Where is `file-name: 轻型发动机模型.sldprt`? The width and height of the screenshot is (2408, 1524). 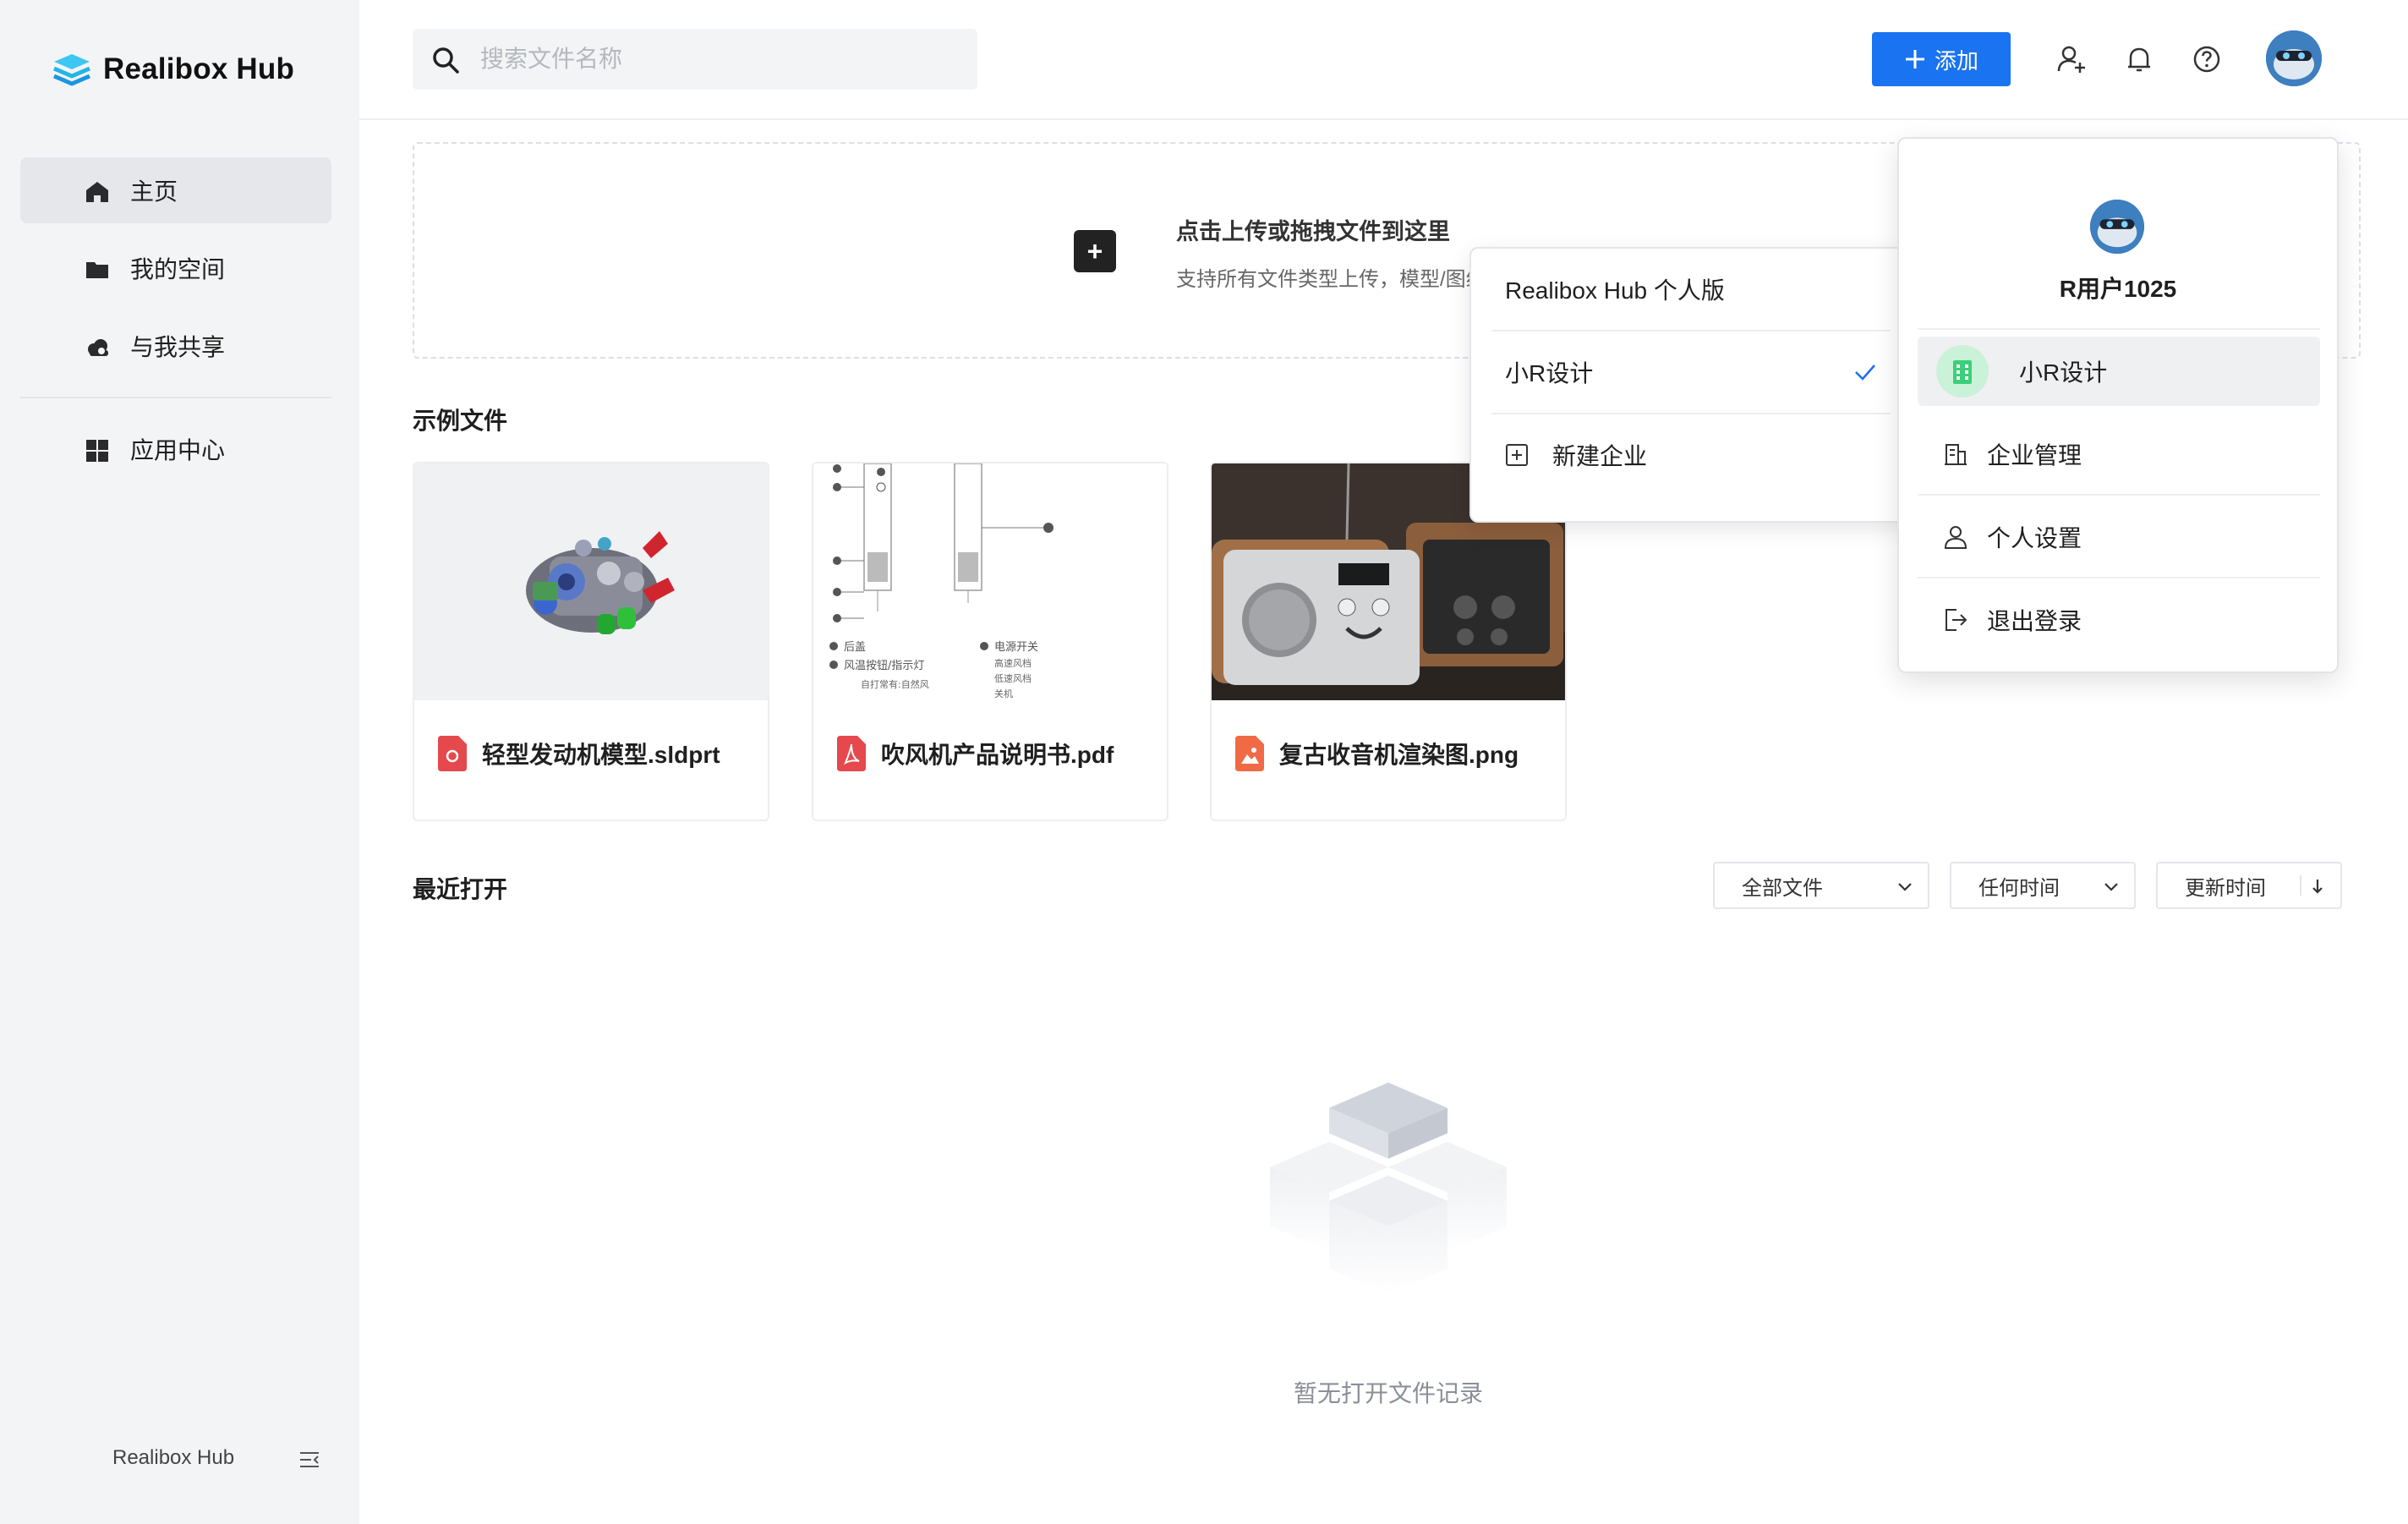 file-name: 轻型发动机模型.sldprt is located at coordinates (601, 755).